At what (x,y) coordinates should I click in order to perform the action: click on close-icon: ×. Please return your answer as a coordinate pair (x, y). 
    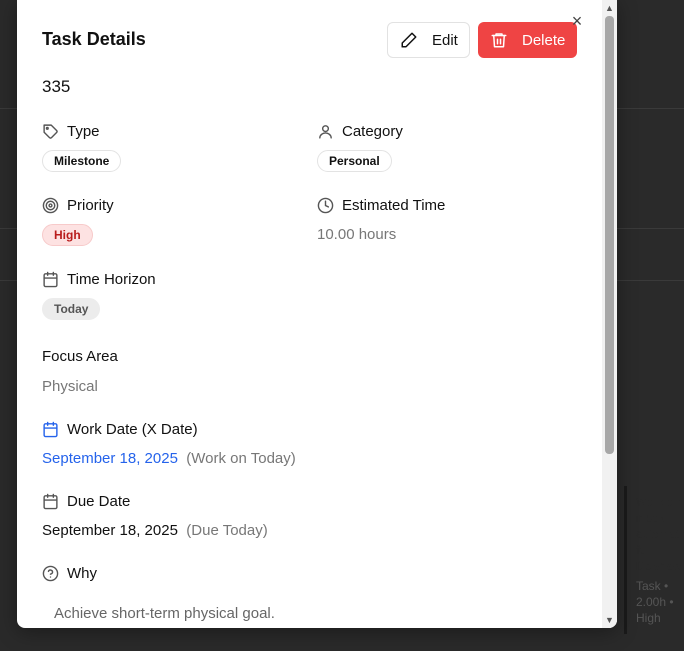
    Looking at the image, I should click on (577, 21).